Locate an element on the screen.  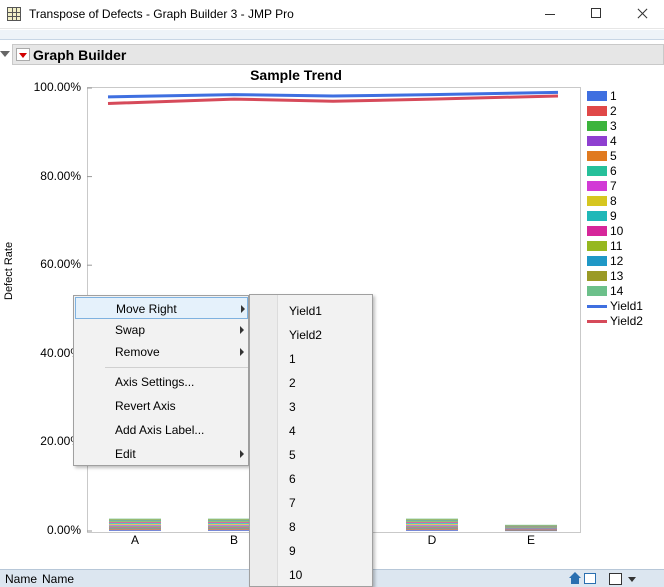
legend-label: 3 is located at coordinates (613, 126).